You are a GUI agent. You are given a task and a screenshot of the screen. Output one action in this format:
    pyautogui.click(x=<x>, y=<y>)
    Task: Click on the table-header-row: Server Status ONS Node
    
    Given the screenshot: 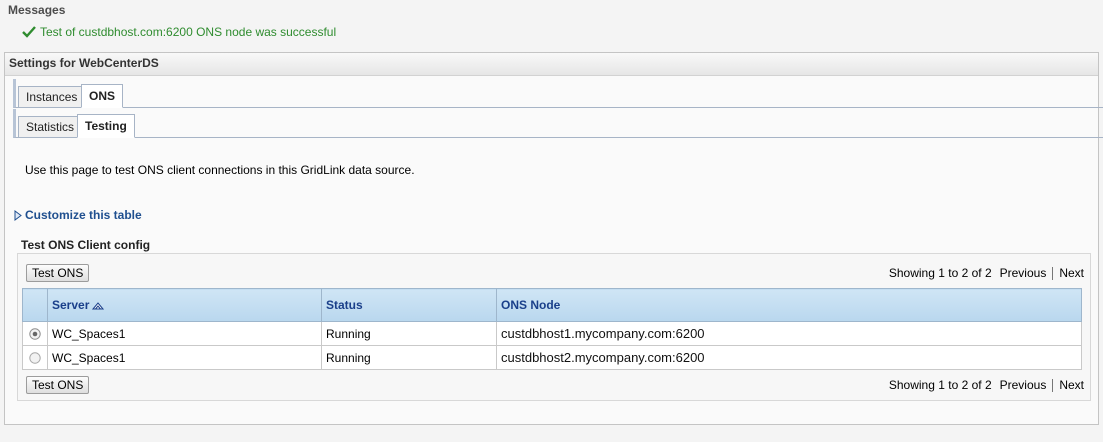 What is the action you would take?
    pyautogui.click(x=552, y=305)
    